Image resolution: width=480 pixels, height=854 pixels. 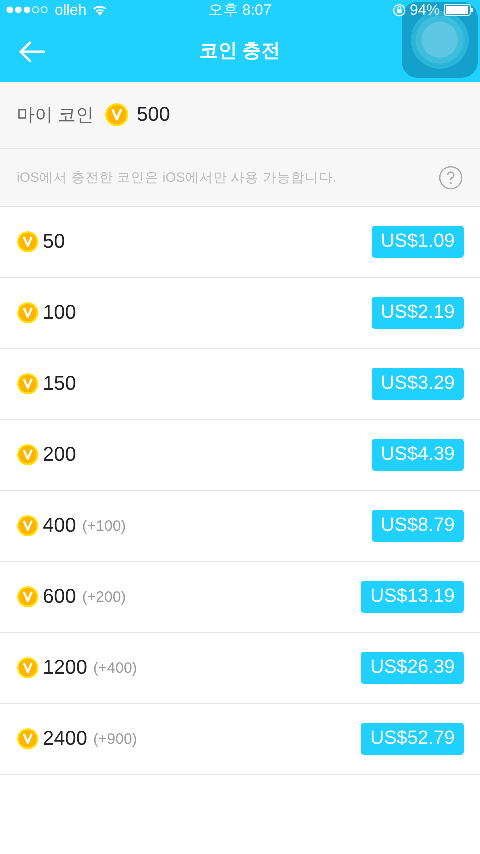 What do you see at coordinates (153, 115) in the screenshot?
I see `coin-balance: 500` at bounding box center [153, 115].